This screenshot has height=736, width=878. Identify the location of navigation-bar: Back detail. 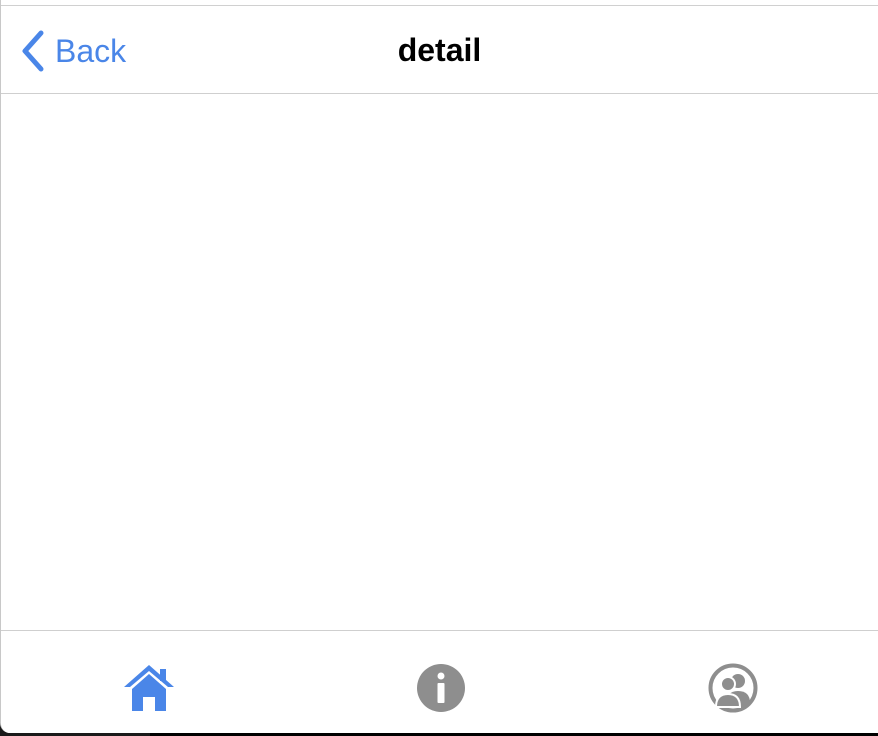
(439, 50).